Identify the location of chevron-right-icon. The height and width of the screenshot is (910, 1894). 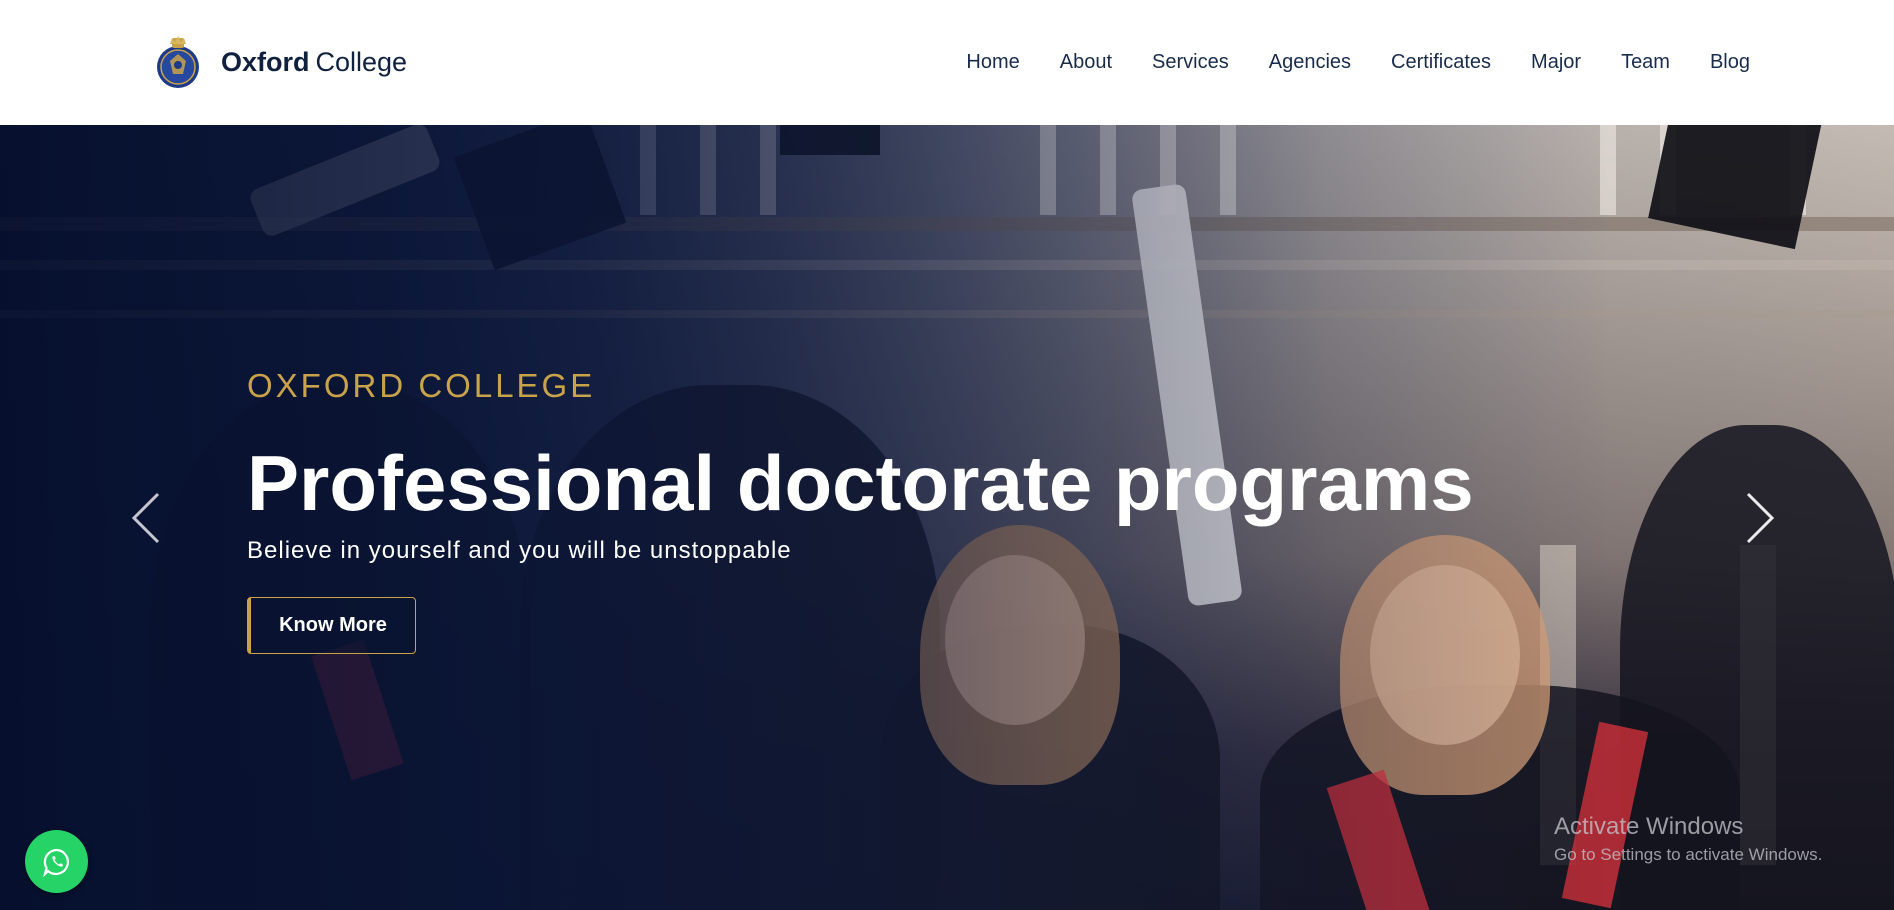
(1760, 518).